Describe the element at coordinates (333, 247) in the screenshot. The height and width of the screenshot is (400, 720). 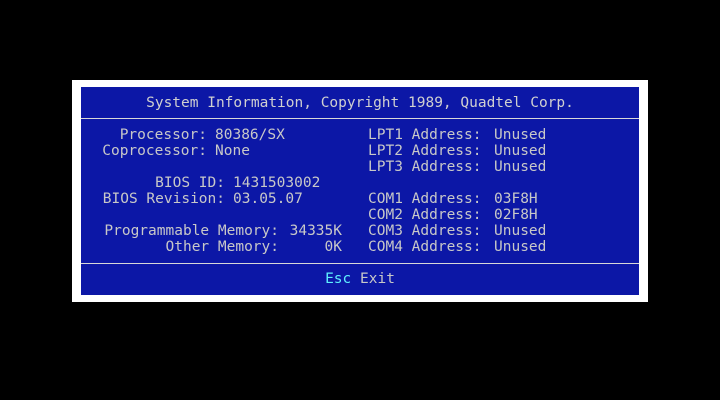
I see `other-memory-value: 0K` at that location.